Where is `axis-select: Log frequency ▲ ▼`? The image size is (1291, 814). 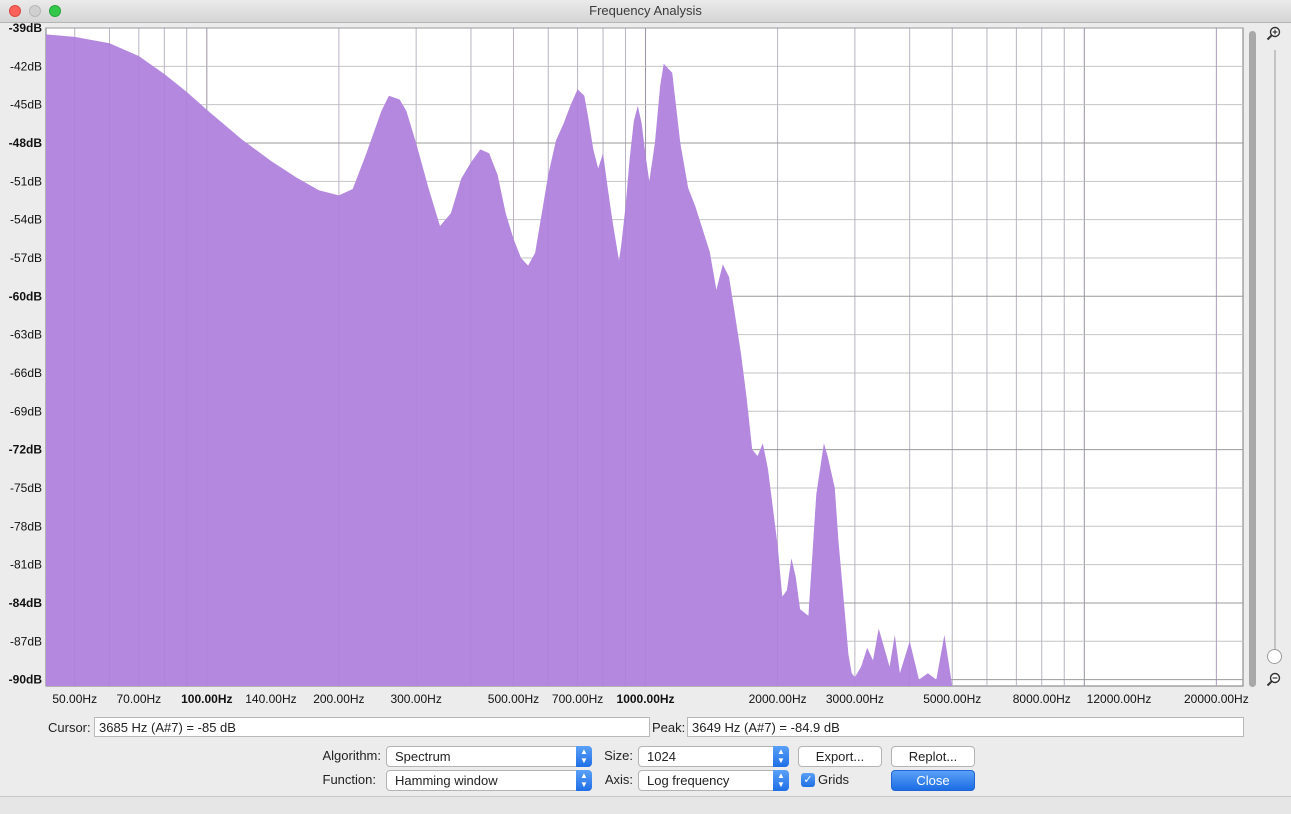 axis-select: Log frequency ▲ ▼ is located at coordinates (713, 780).